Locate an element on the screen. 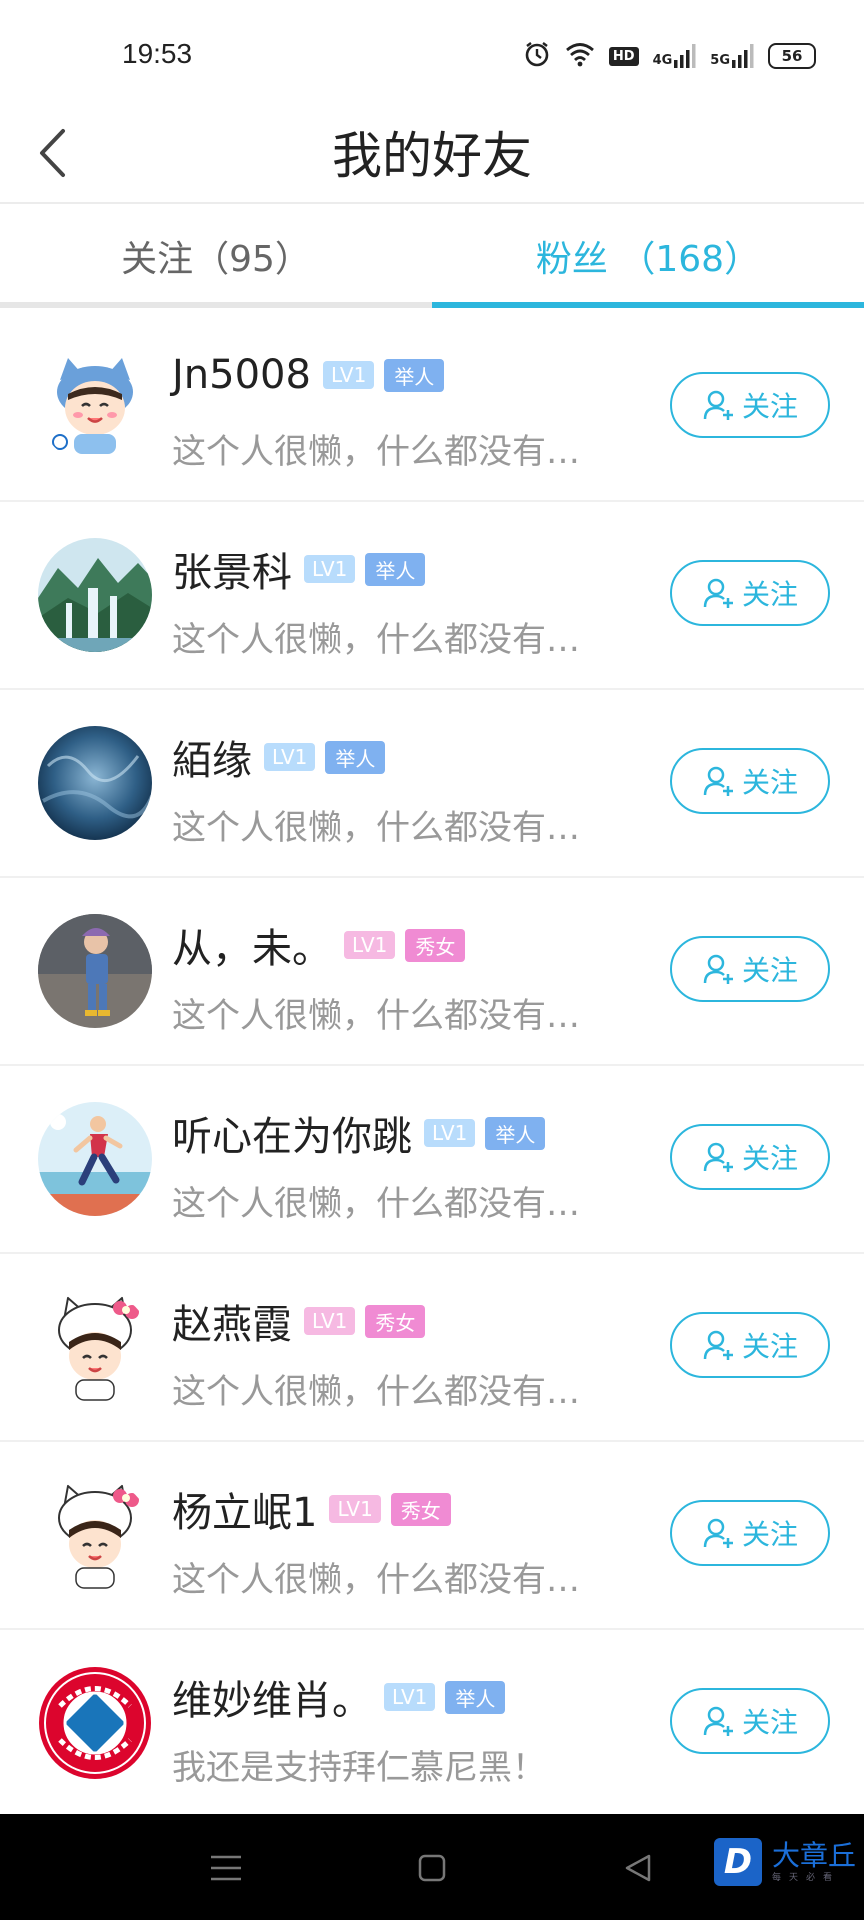 This screenshot has width=864, height=1920. child-photo-icon is located at coordinates (95, 971).